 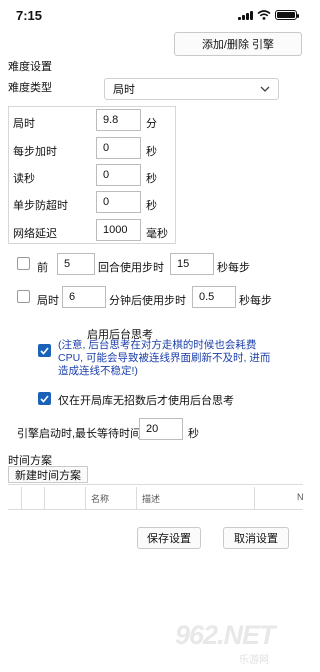 I want to click on engine-wait-label: 引擎启动时,最长等待时间, so click(x=79, y=434).